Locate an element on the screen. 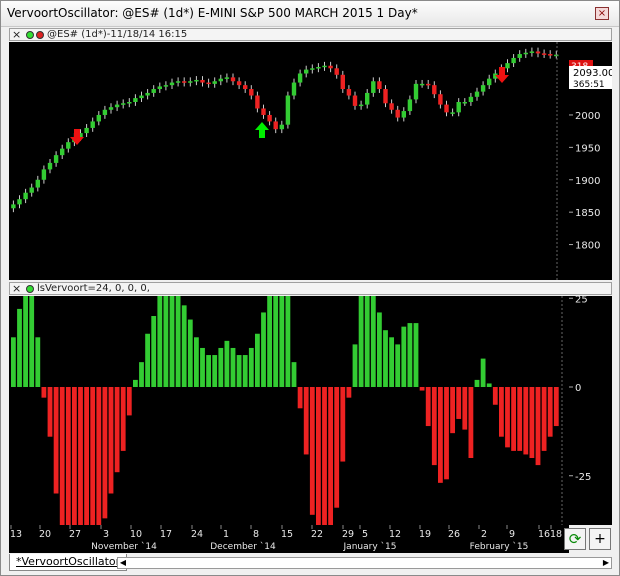 The height and width of the screenshot is (576, 620). add-button: + is located at coordinates (600, 539).